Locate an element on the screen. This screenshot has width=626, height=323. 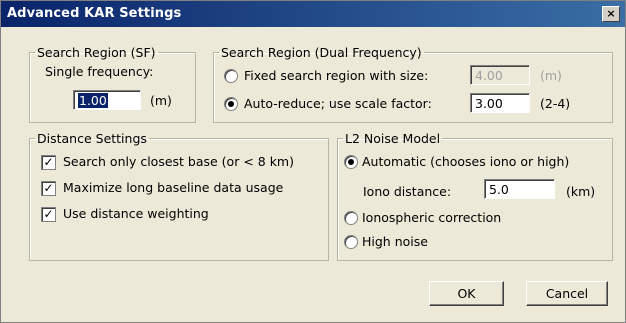
search-region-sf-legend: Search Region (SF) is located at coordinates (96, 52).